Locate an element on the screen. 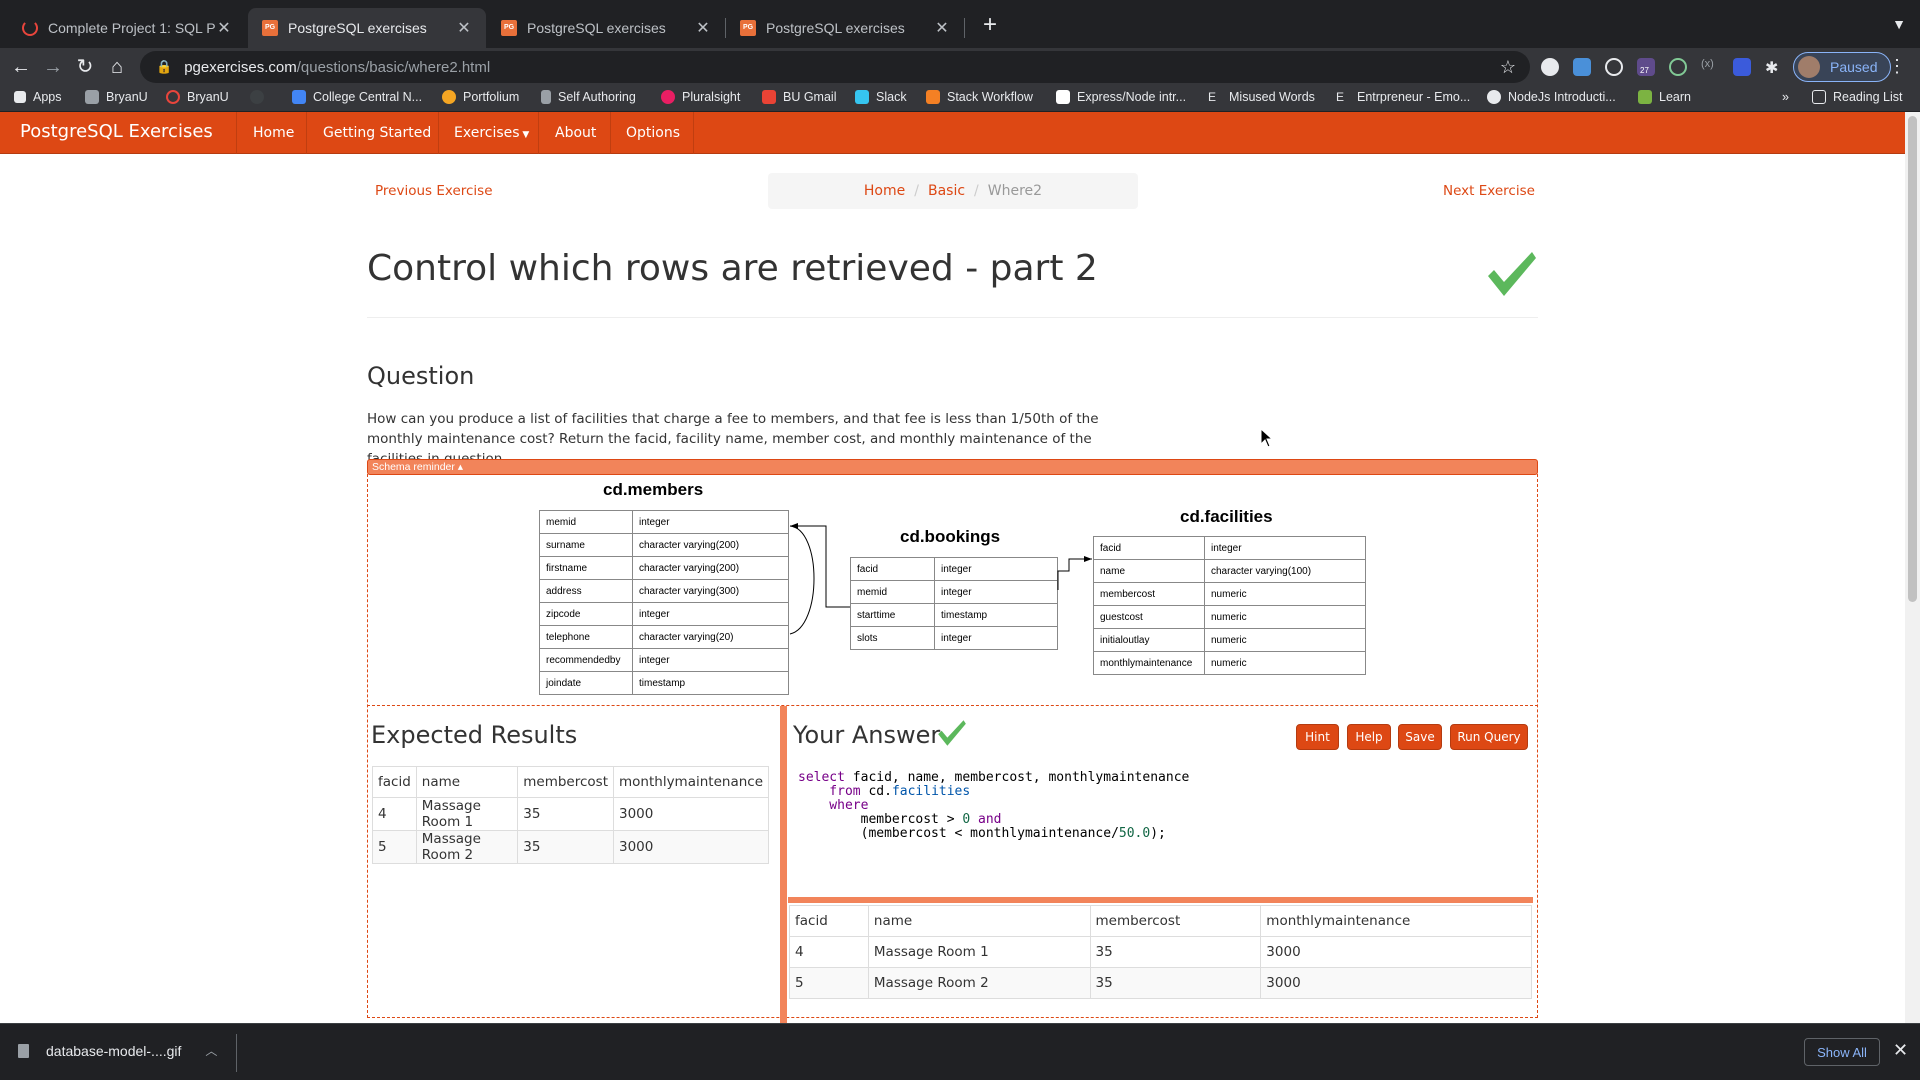 The image size is (1920, 1080). schema-row: memid integer is located at coordinates (664, 522).